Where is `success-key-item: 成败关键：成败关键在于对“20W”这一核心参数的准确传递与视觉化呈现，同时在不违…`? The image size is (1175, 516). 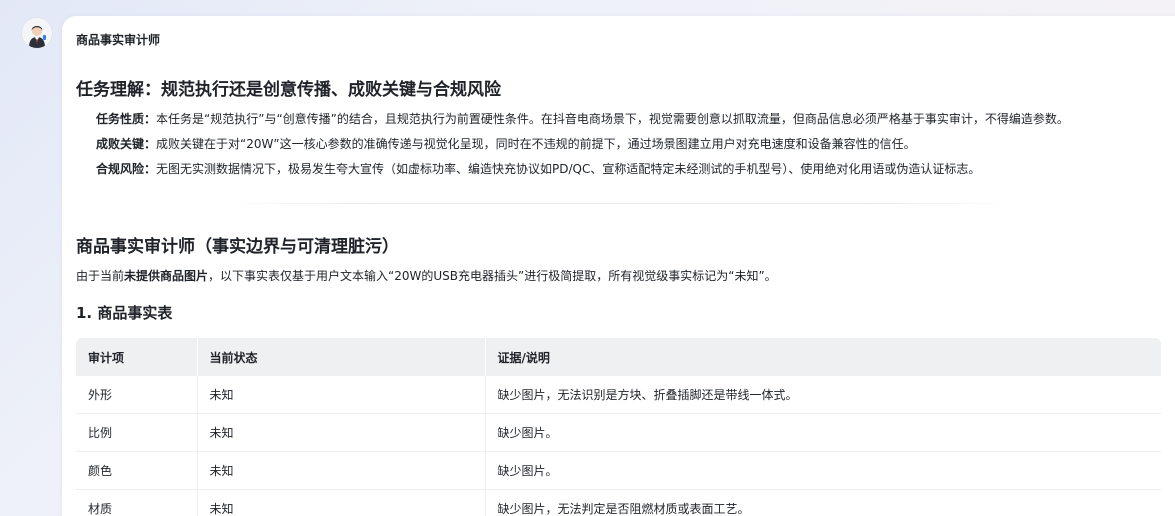 success-key-item: 成败关键：成败关键在于对“20W”这一核心参数的准确传递与视觉化呈现，同时在不违… is located at coordinates (506, 143).